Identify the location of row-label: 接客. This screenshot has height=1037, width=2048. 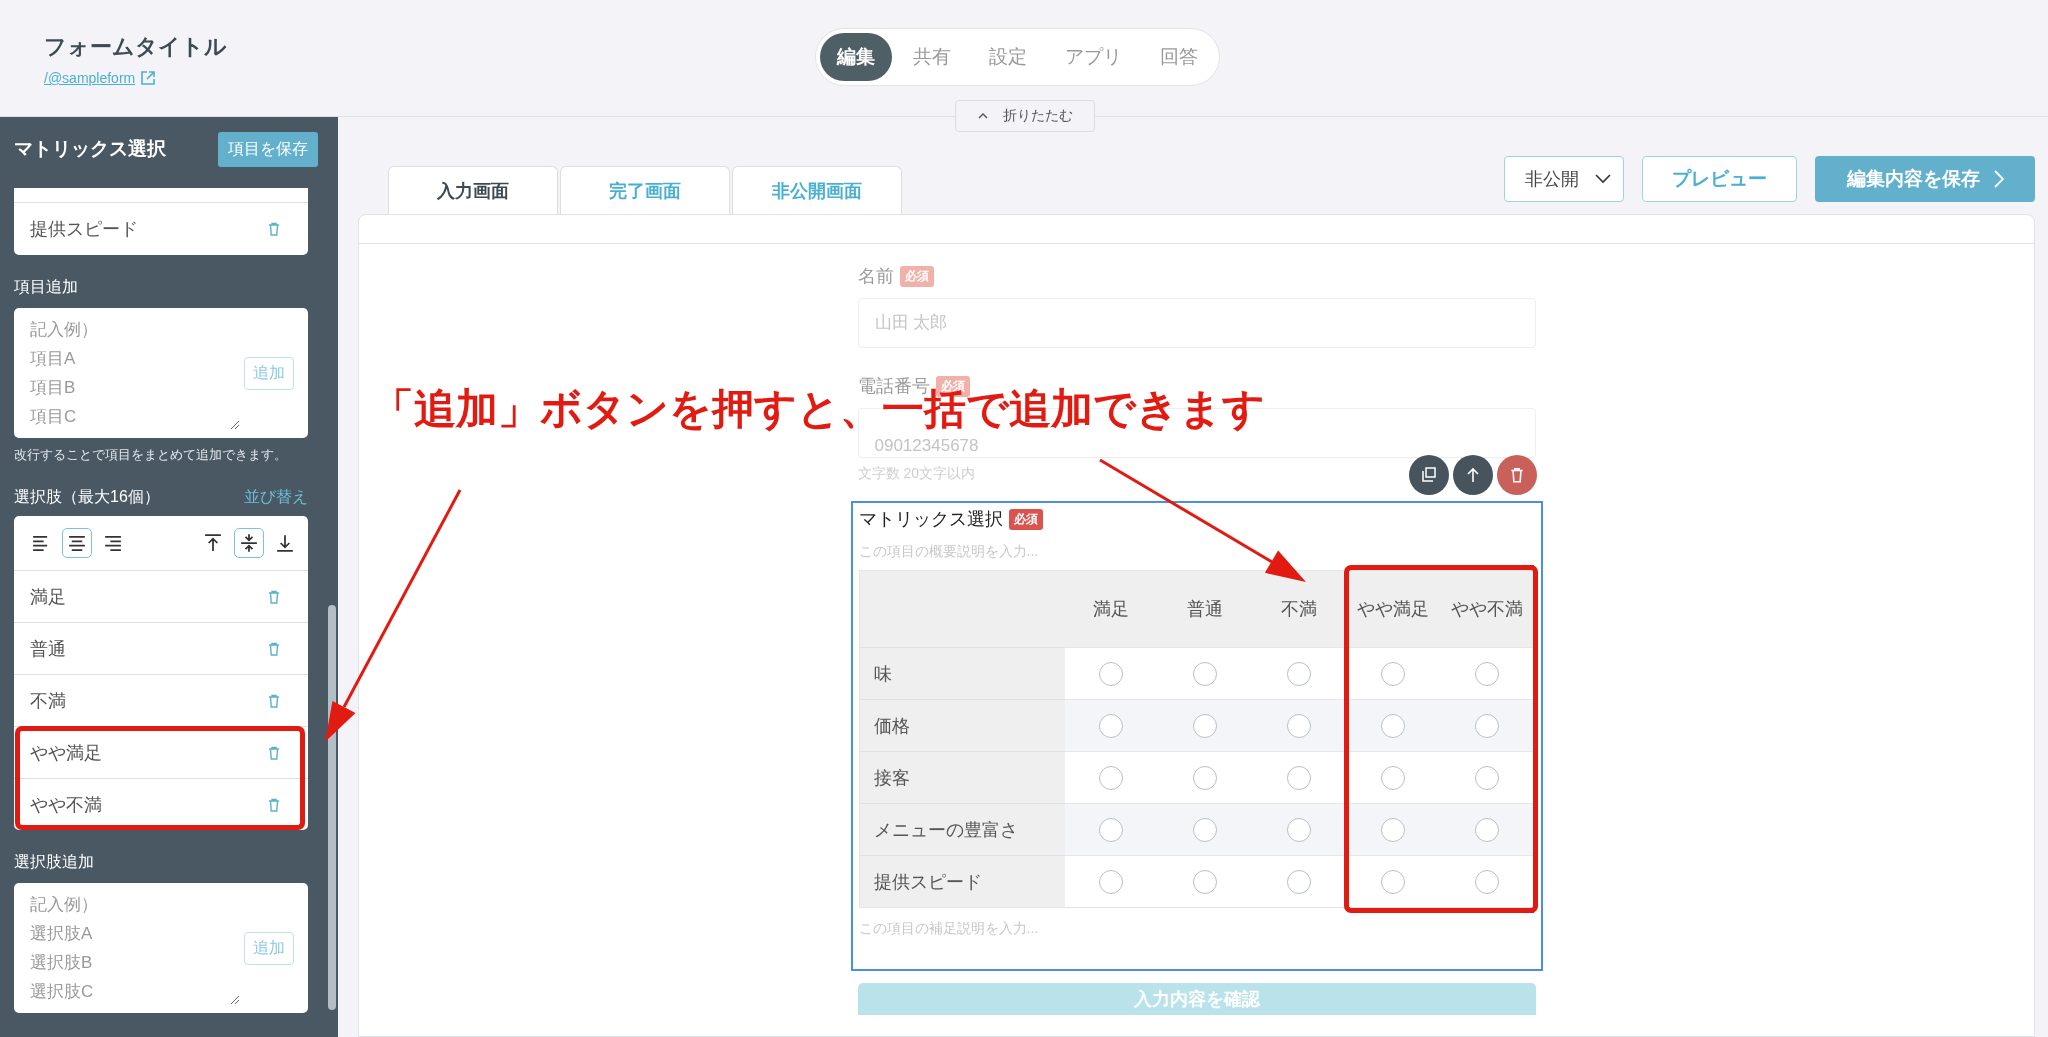
(962, 777).